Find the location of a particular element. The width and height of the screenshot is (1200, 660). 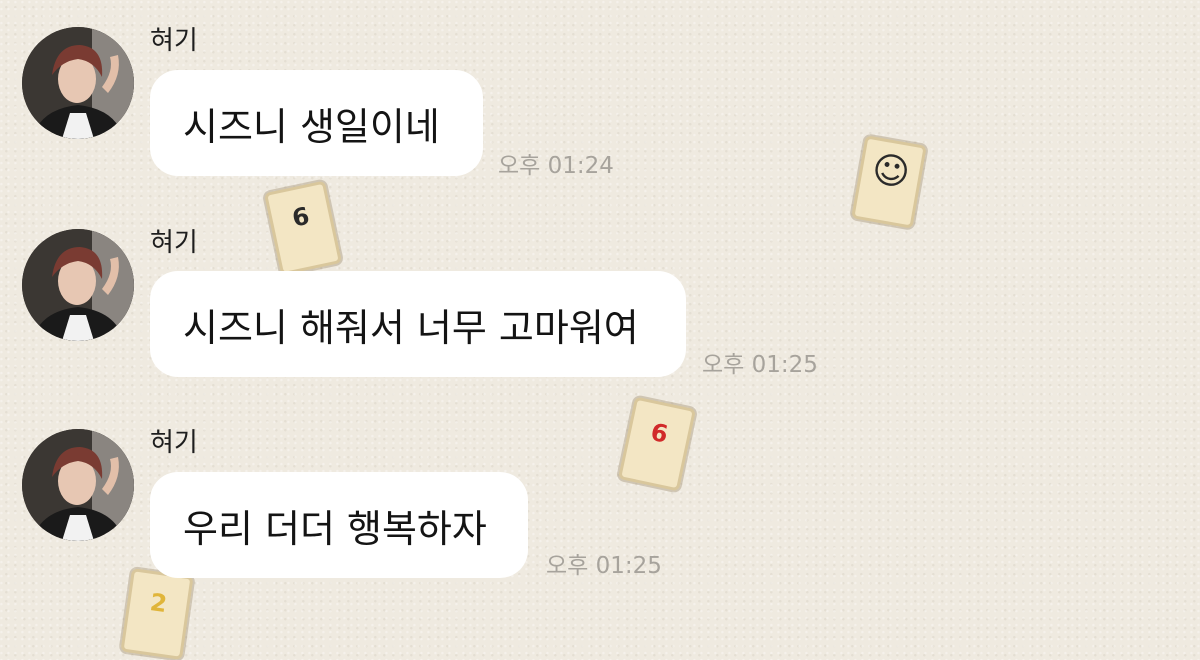

sticker-tile-partial: 2 is located at coordinates (157, 614).